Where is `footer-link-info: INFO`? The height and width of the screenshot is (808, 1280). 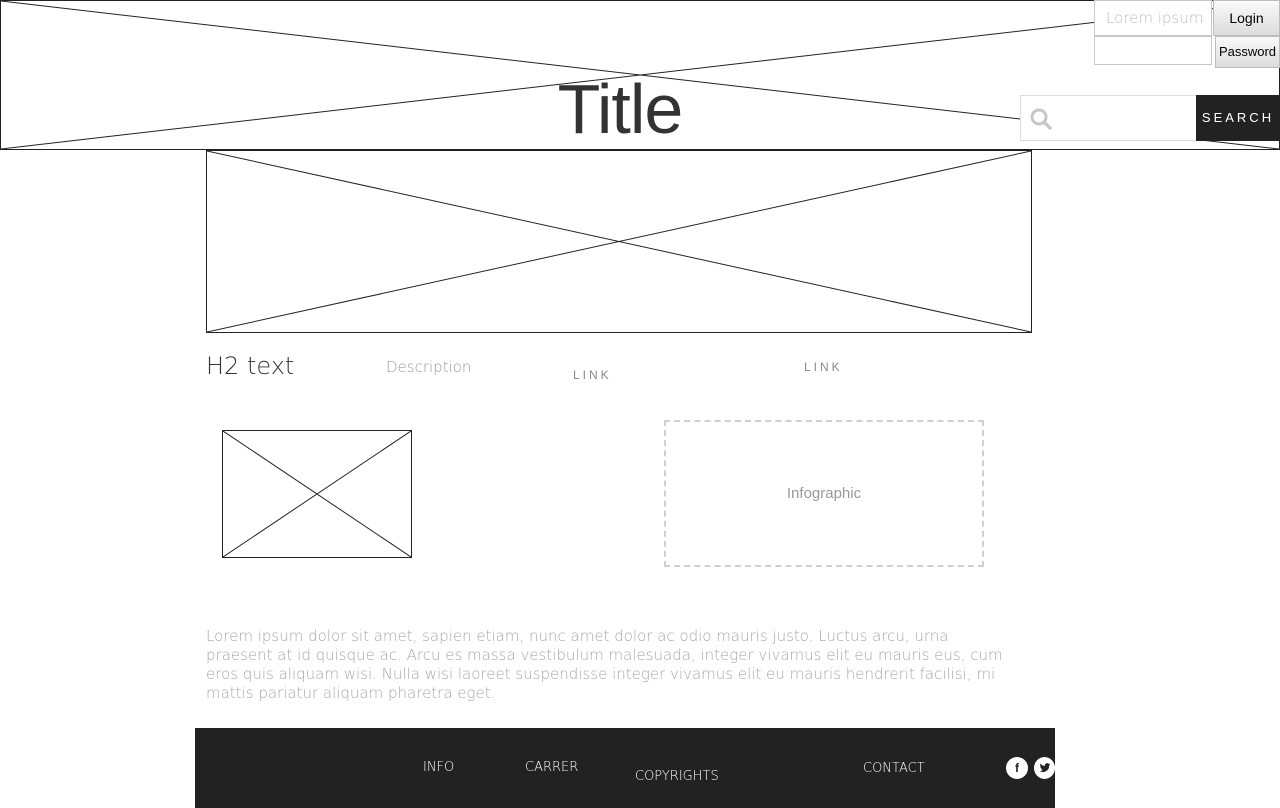
footer-link-info: INFO is located at coordinates (438, 767).